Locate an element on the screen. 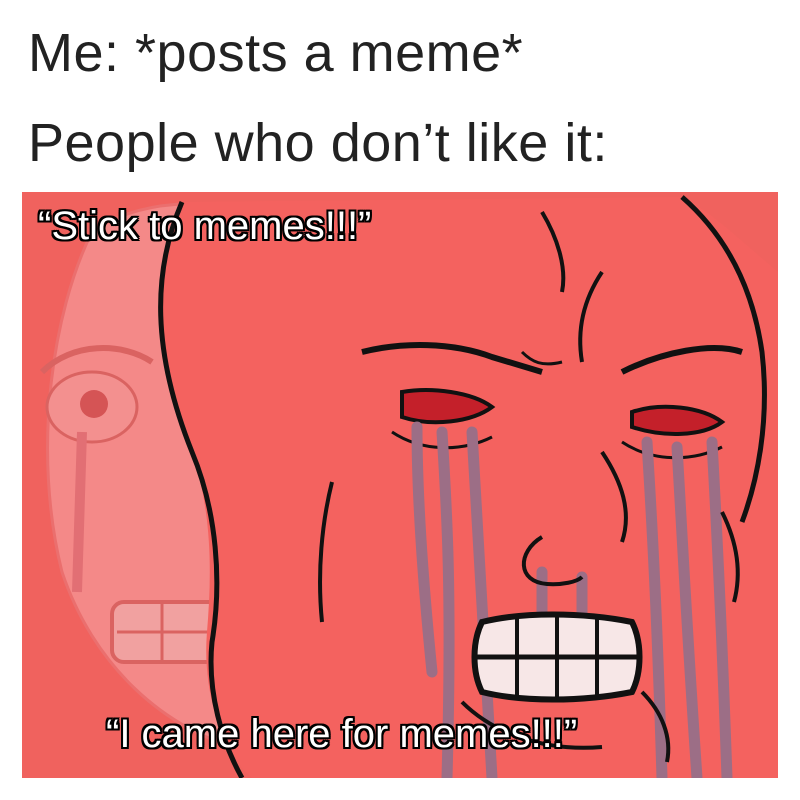 This screenshot has width=800, height=800. mouth is located at coordinates (557, 657).